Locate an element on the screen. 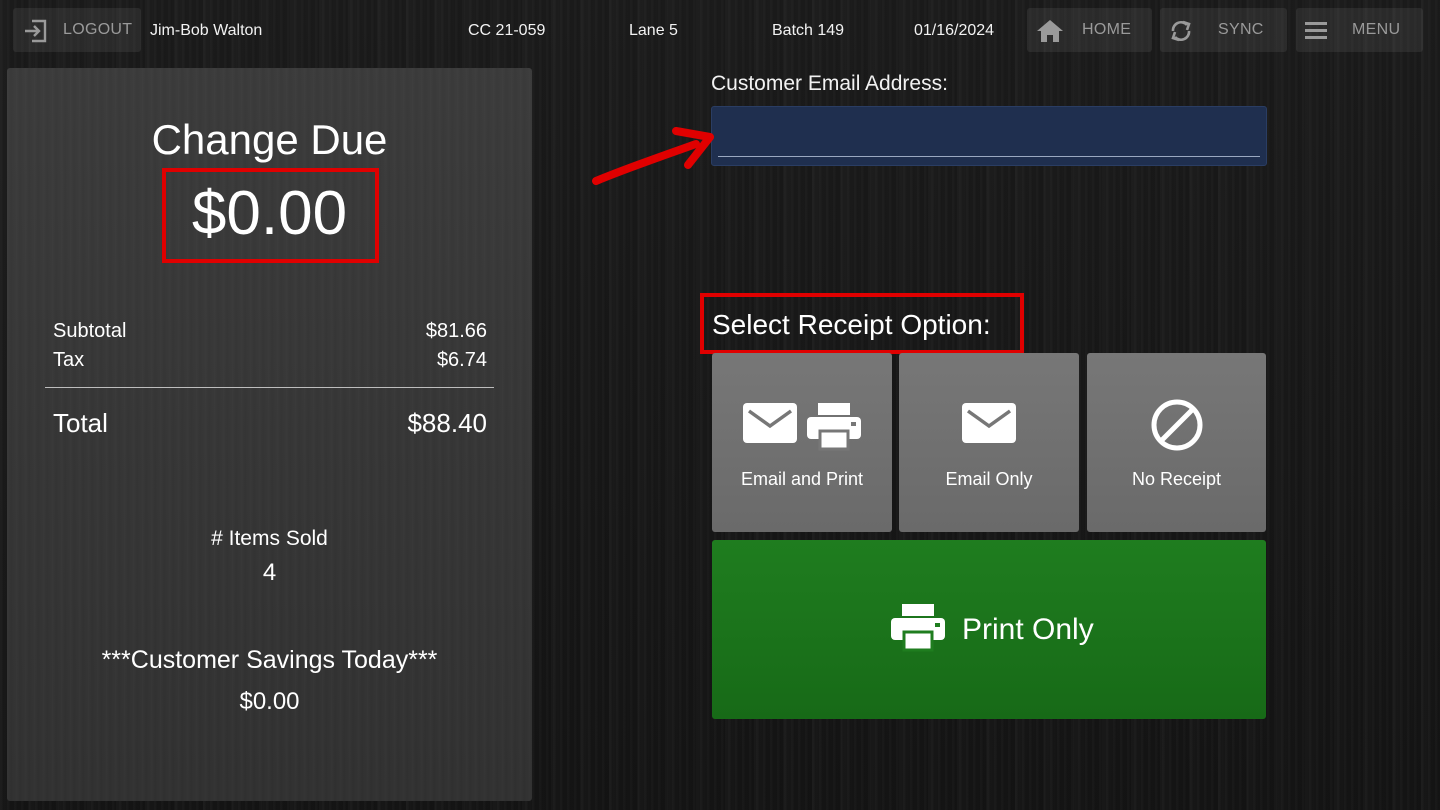 The width and height of the screenshot is (1440, 810). batch-number: Batch 149 is located at coordinates (808, 30).